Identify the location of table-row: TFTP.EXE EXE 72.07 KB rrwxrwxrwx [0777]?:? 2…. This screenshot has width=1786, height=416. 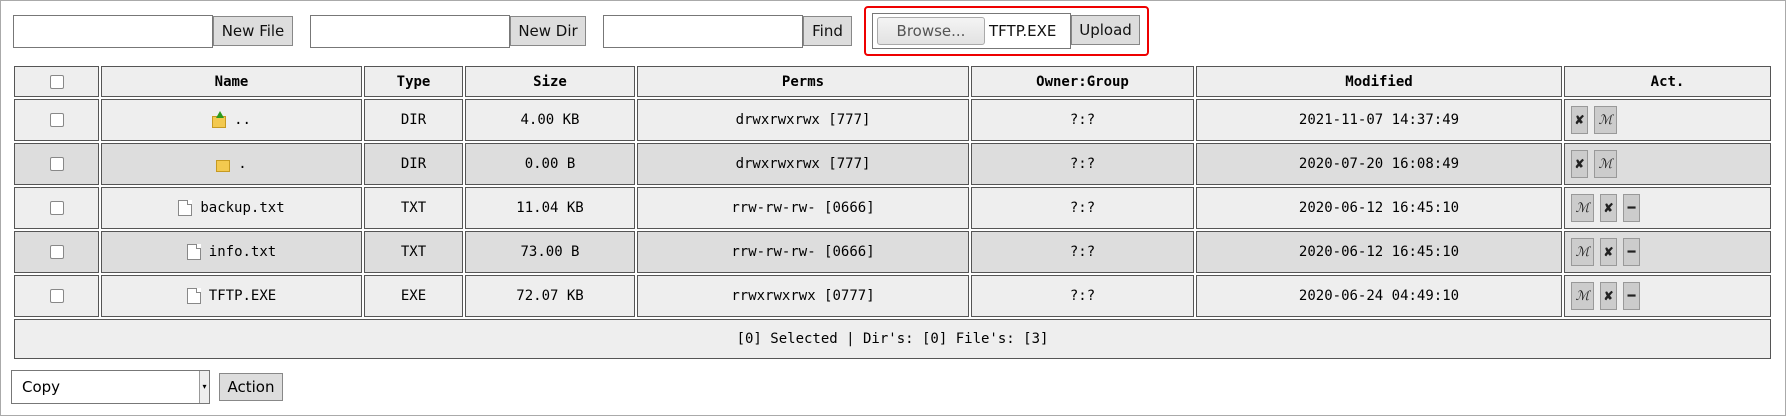
(892, 296).